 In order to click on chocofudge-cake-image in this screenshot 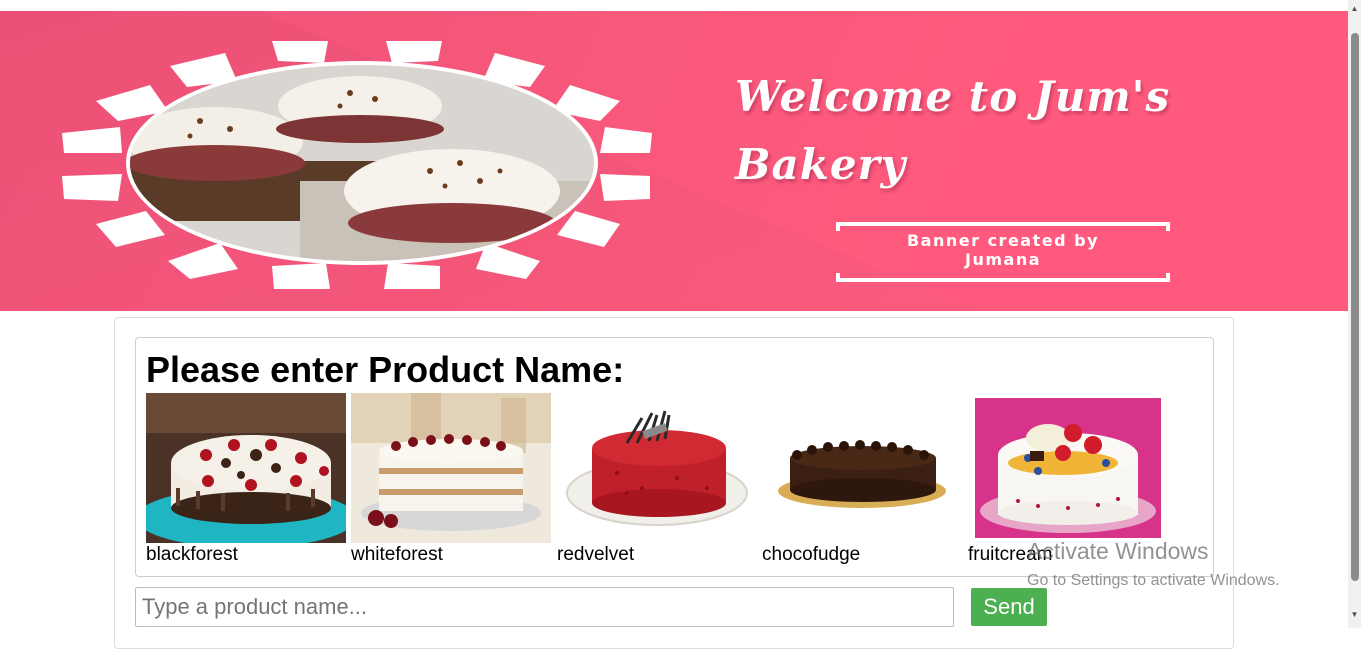, I will do `click(862, 468)`.